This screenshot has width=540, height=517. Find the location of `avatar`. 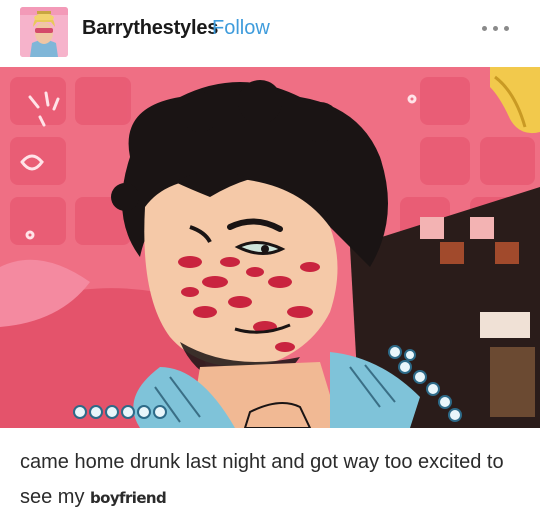

avatar is located at coordinates (44, 32).